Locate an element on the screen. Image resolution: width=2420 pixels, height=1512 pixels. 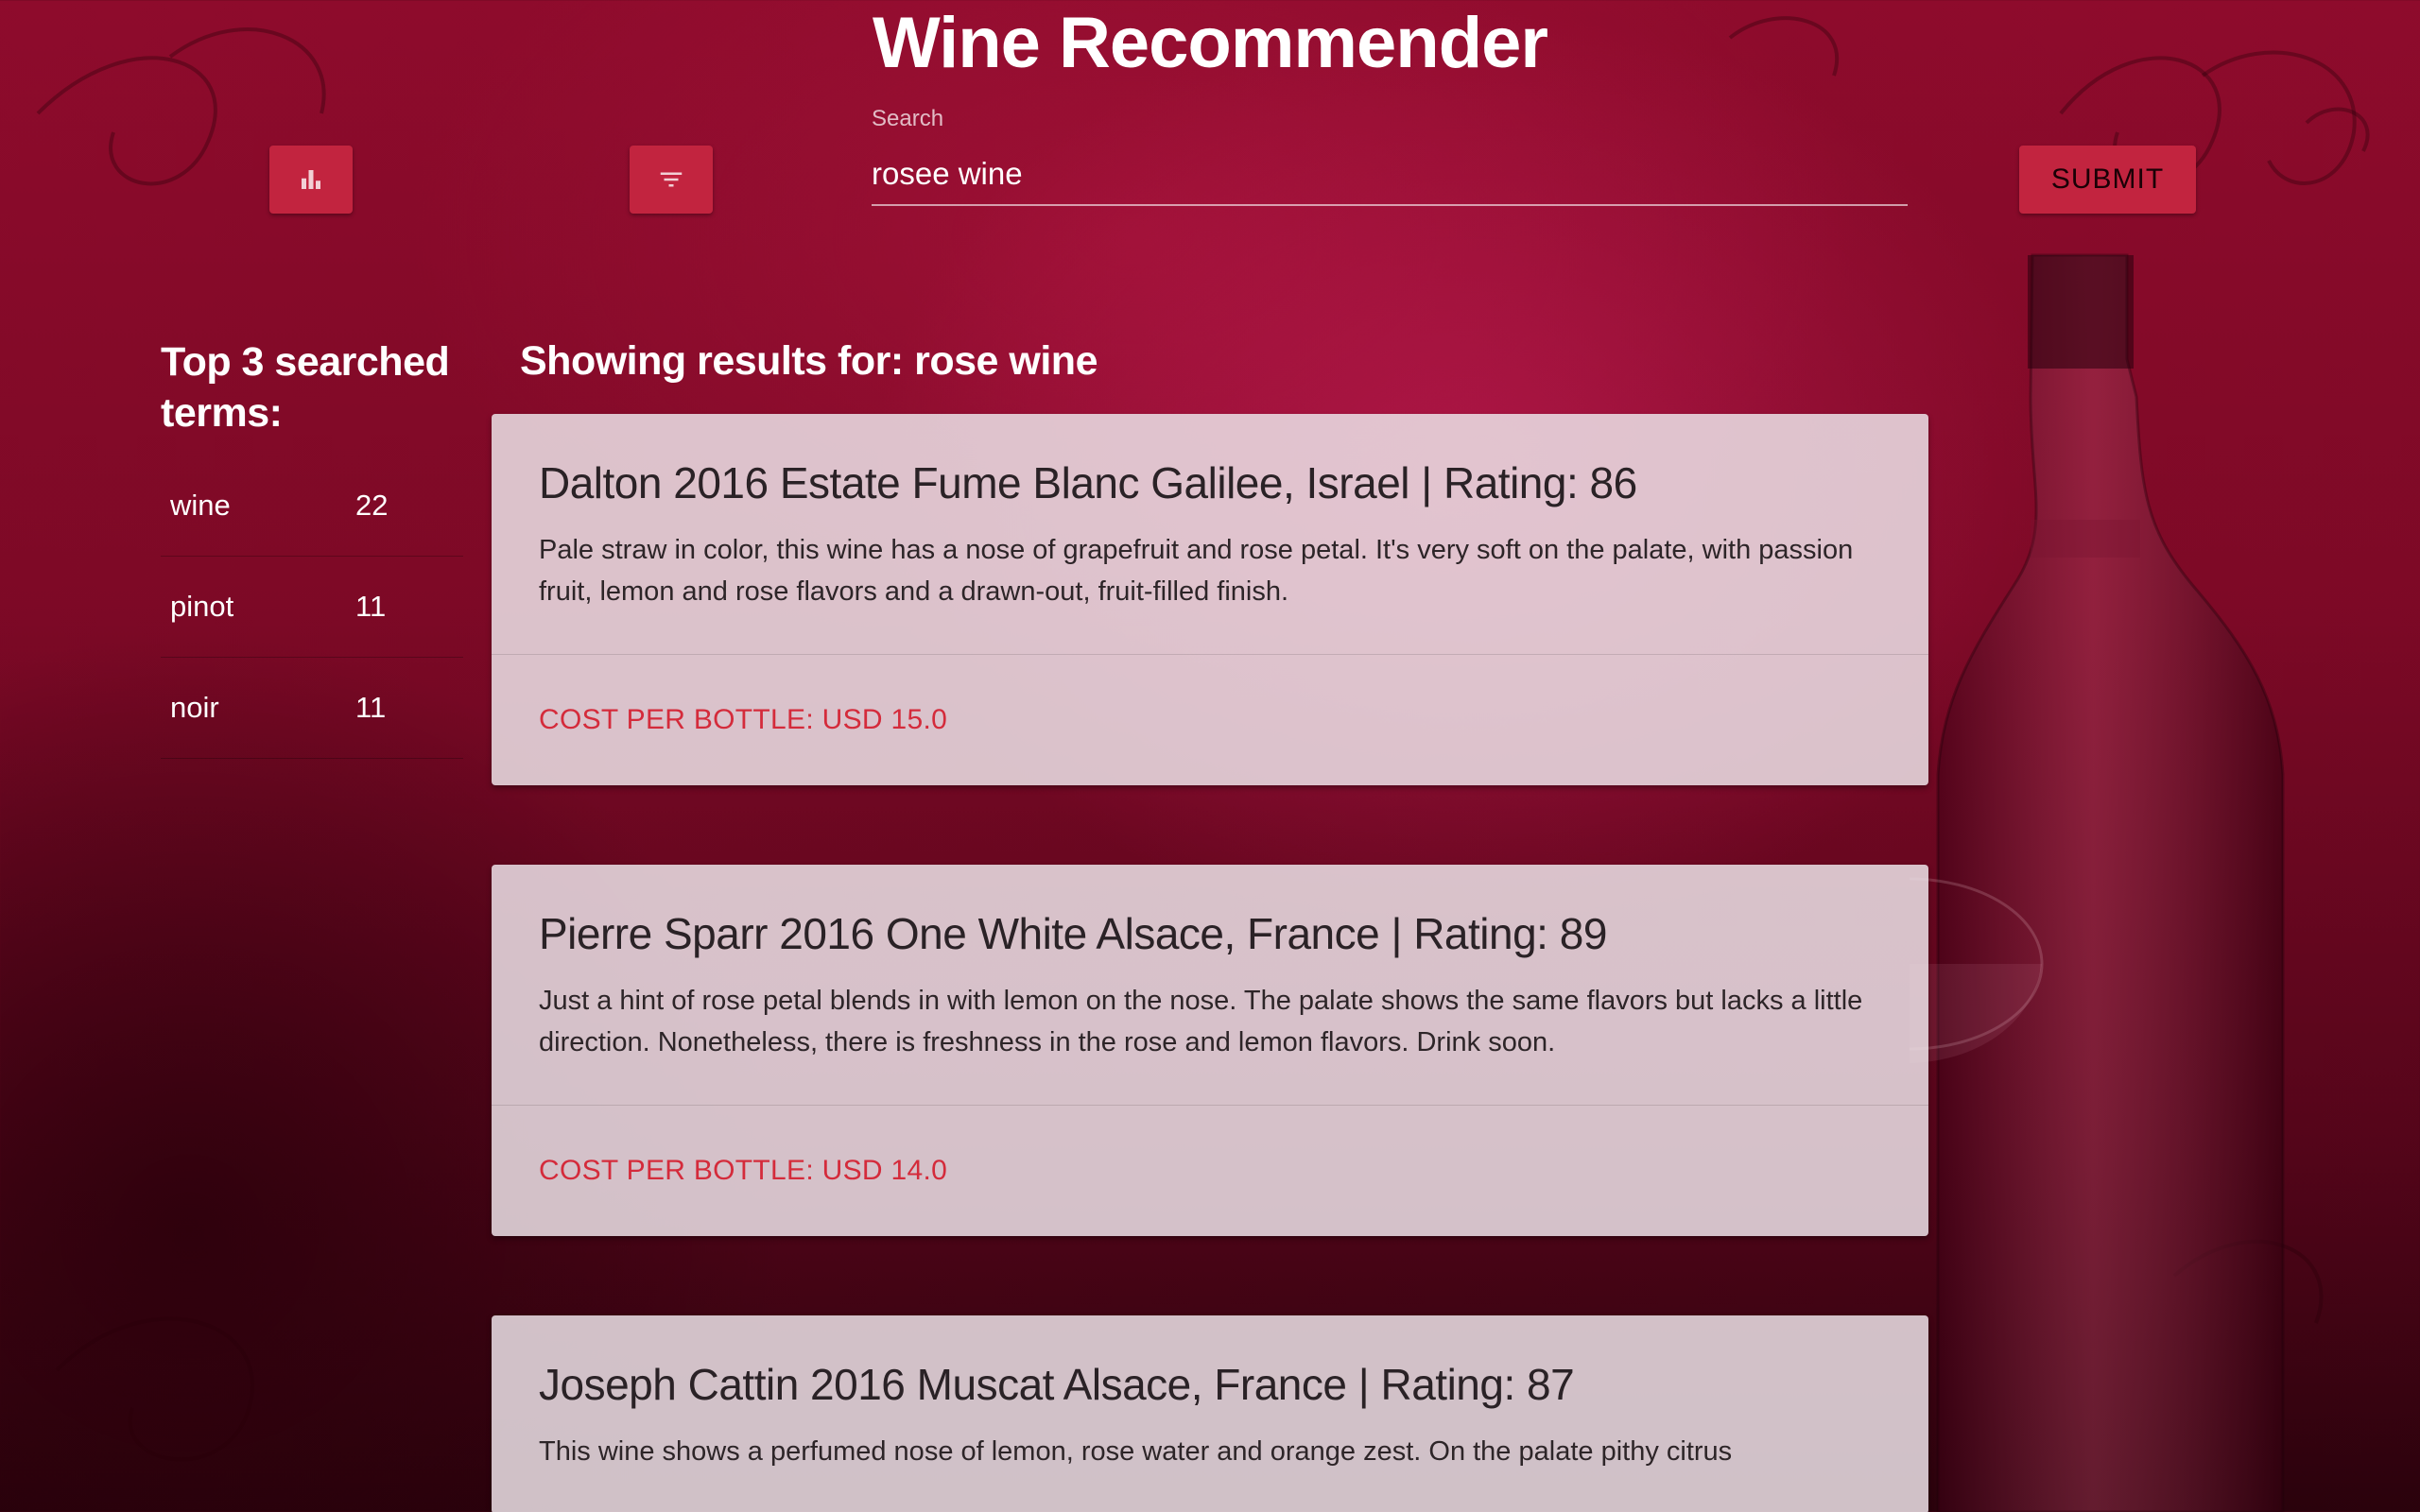
table-row: noir 11 is located at coordinates (312, 708).